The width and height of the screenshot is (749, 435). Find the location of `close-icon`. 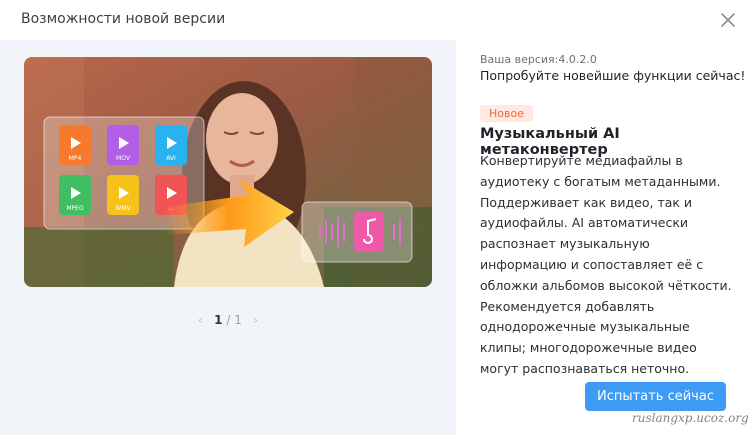

close-icon is located at coordinates (728, 20).